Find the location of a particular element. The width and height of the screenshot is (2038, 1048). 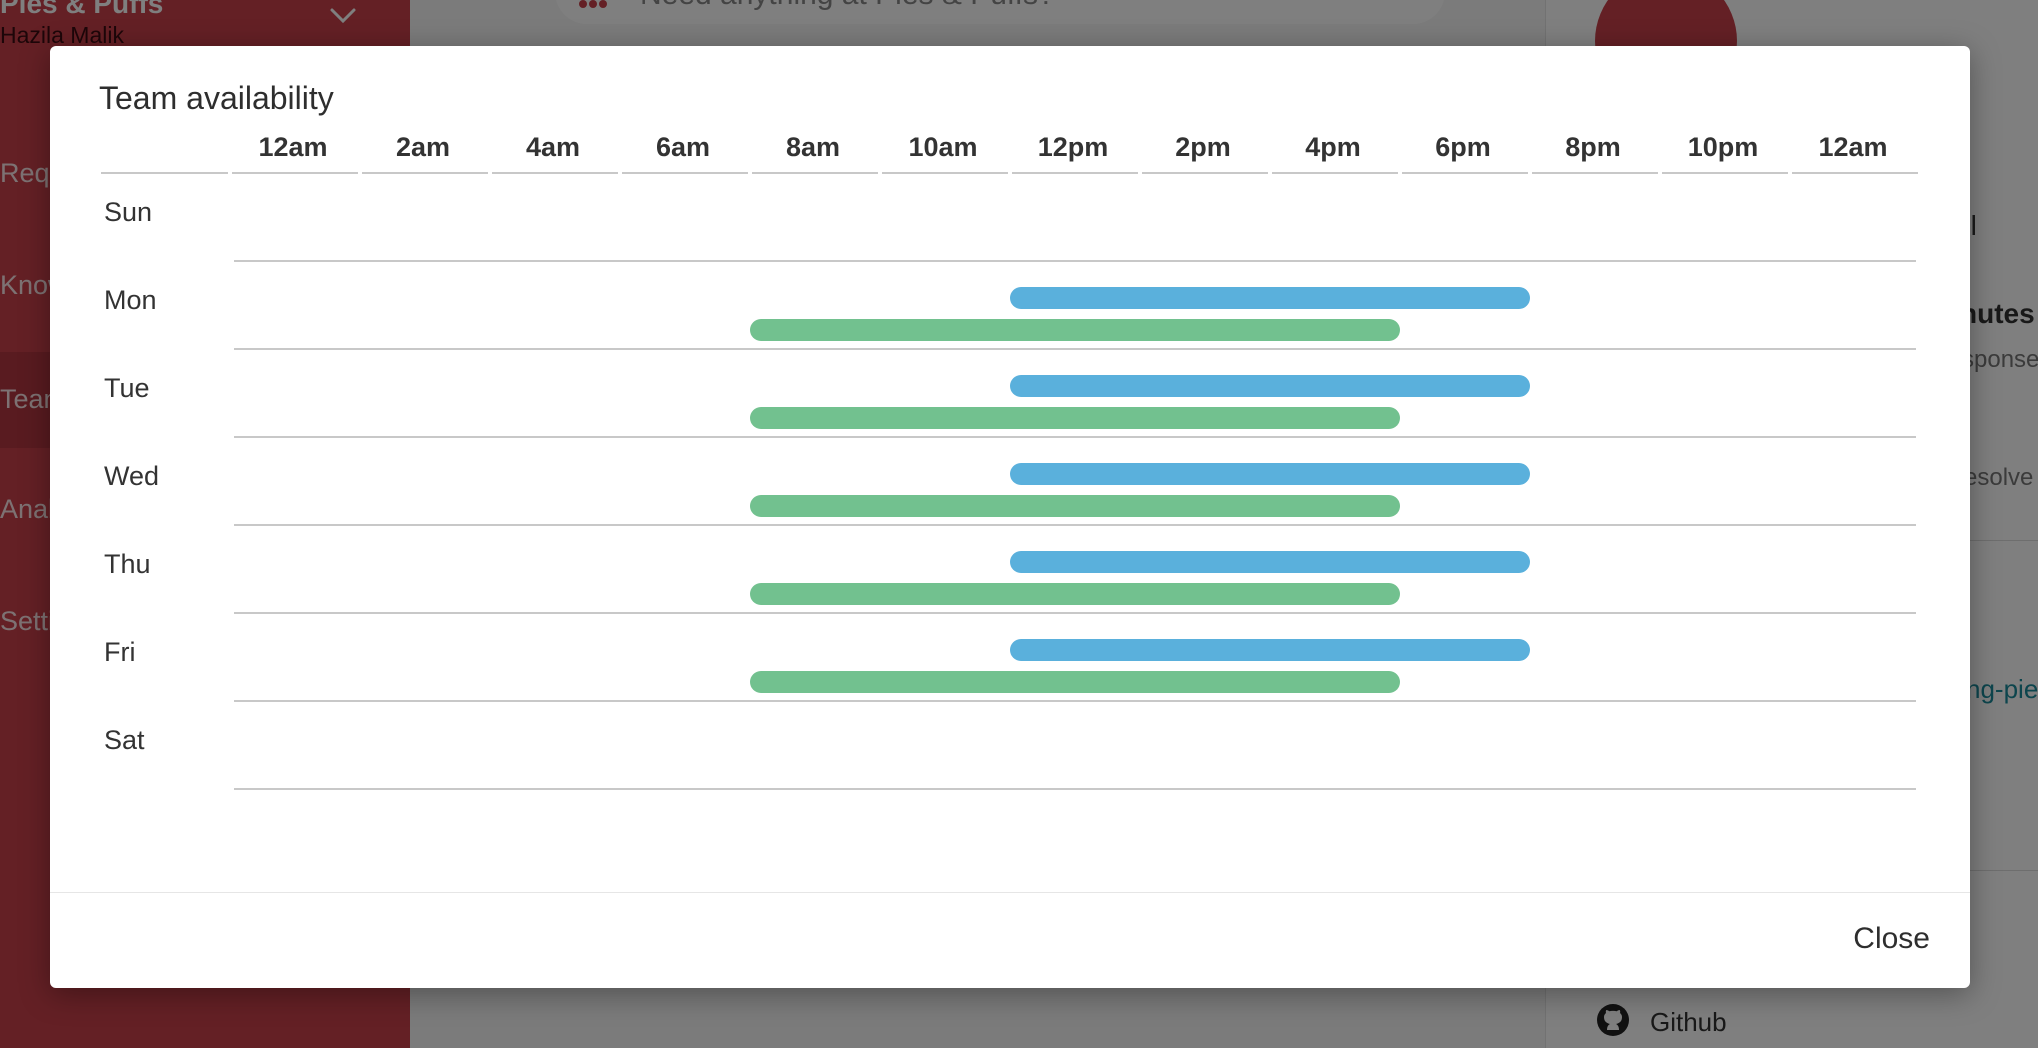

close-button: Close is located at coordinates (1891, 939).